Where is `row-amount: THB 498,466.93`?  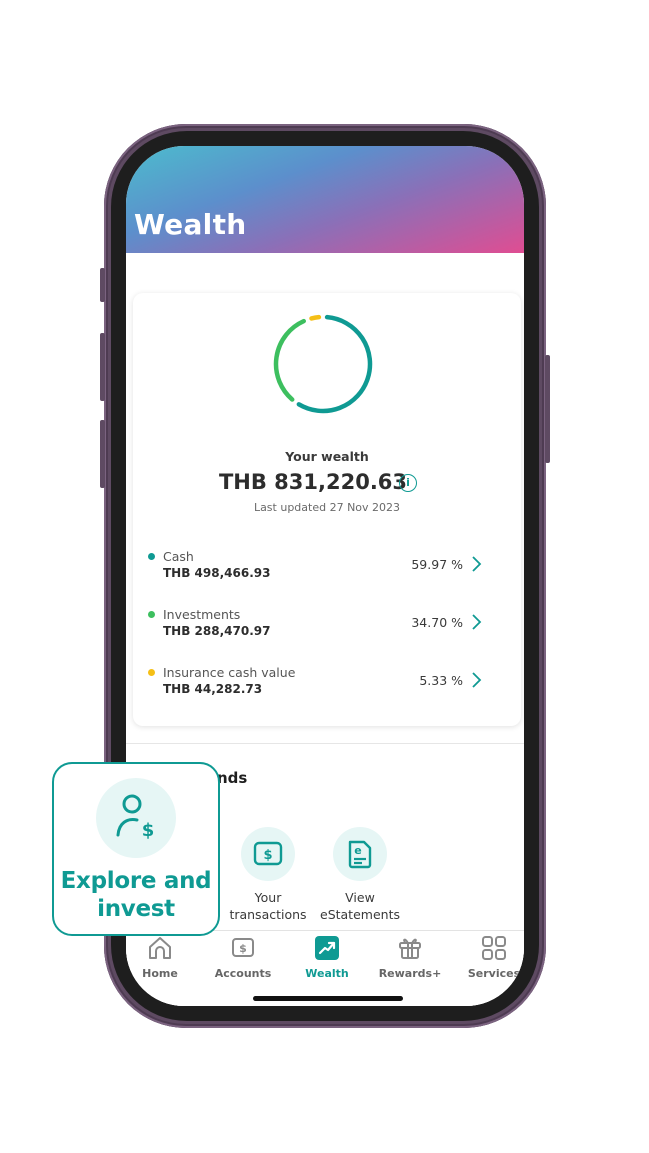
row-amount: THB 498,466.93 is located at coordinates (217, 573).